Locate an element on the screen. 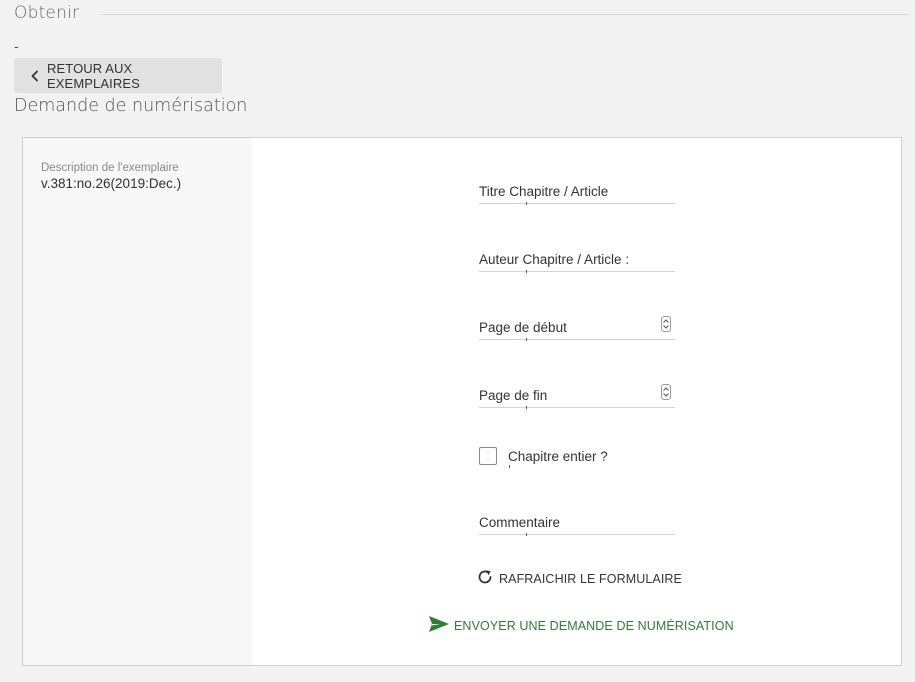  back-to-items-button: RETOUR AUX EXEMPLAIRES is located at coordinates (118, 75).